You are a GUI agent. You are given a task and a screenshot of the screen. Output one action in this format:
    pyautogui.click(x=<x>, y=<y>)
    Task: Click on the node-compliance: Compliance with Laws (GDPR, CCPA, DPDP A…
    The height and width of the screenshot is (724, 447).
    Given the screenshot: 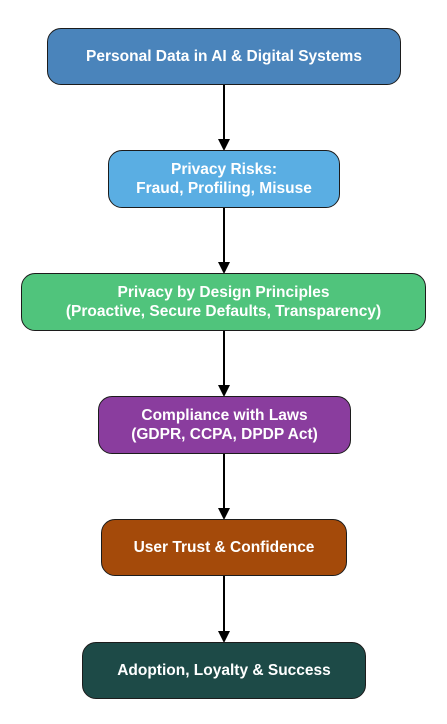 What is the action you would take?
    pyautogui.click(x=224, y=425)
    